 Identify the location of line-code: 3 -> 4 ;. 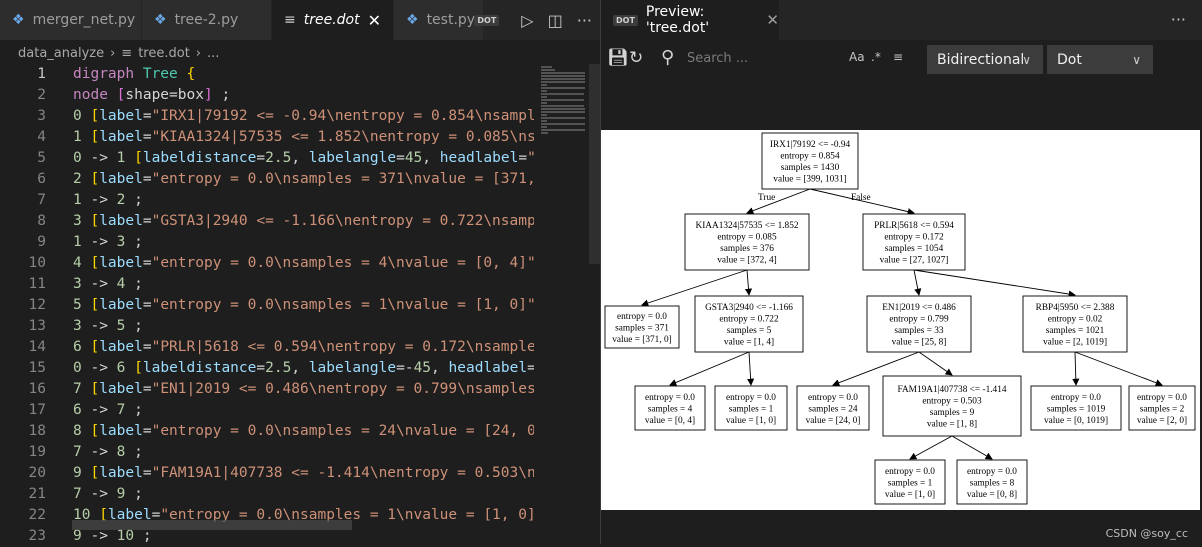
(108, 284).